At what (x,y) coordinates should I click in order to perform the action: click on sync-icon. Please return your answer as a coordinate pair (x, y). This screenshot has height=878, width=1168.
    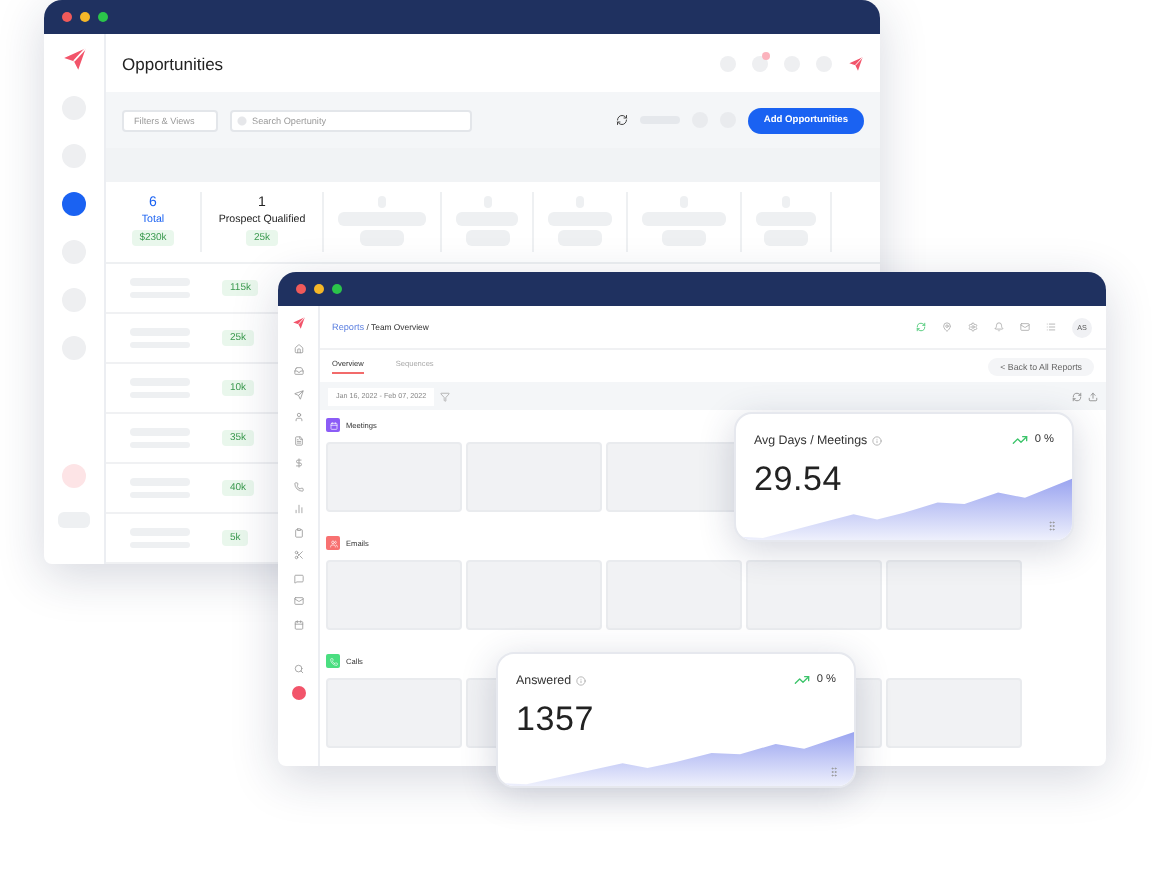
    Looking at the image, I should click on (921, 327).